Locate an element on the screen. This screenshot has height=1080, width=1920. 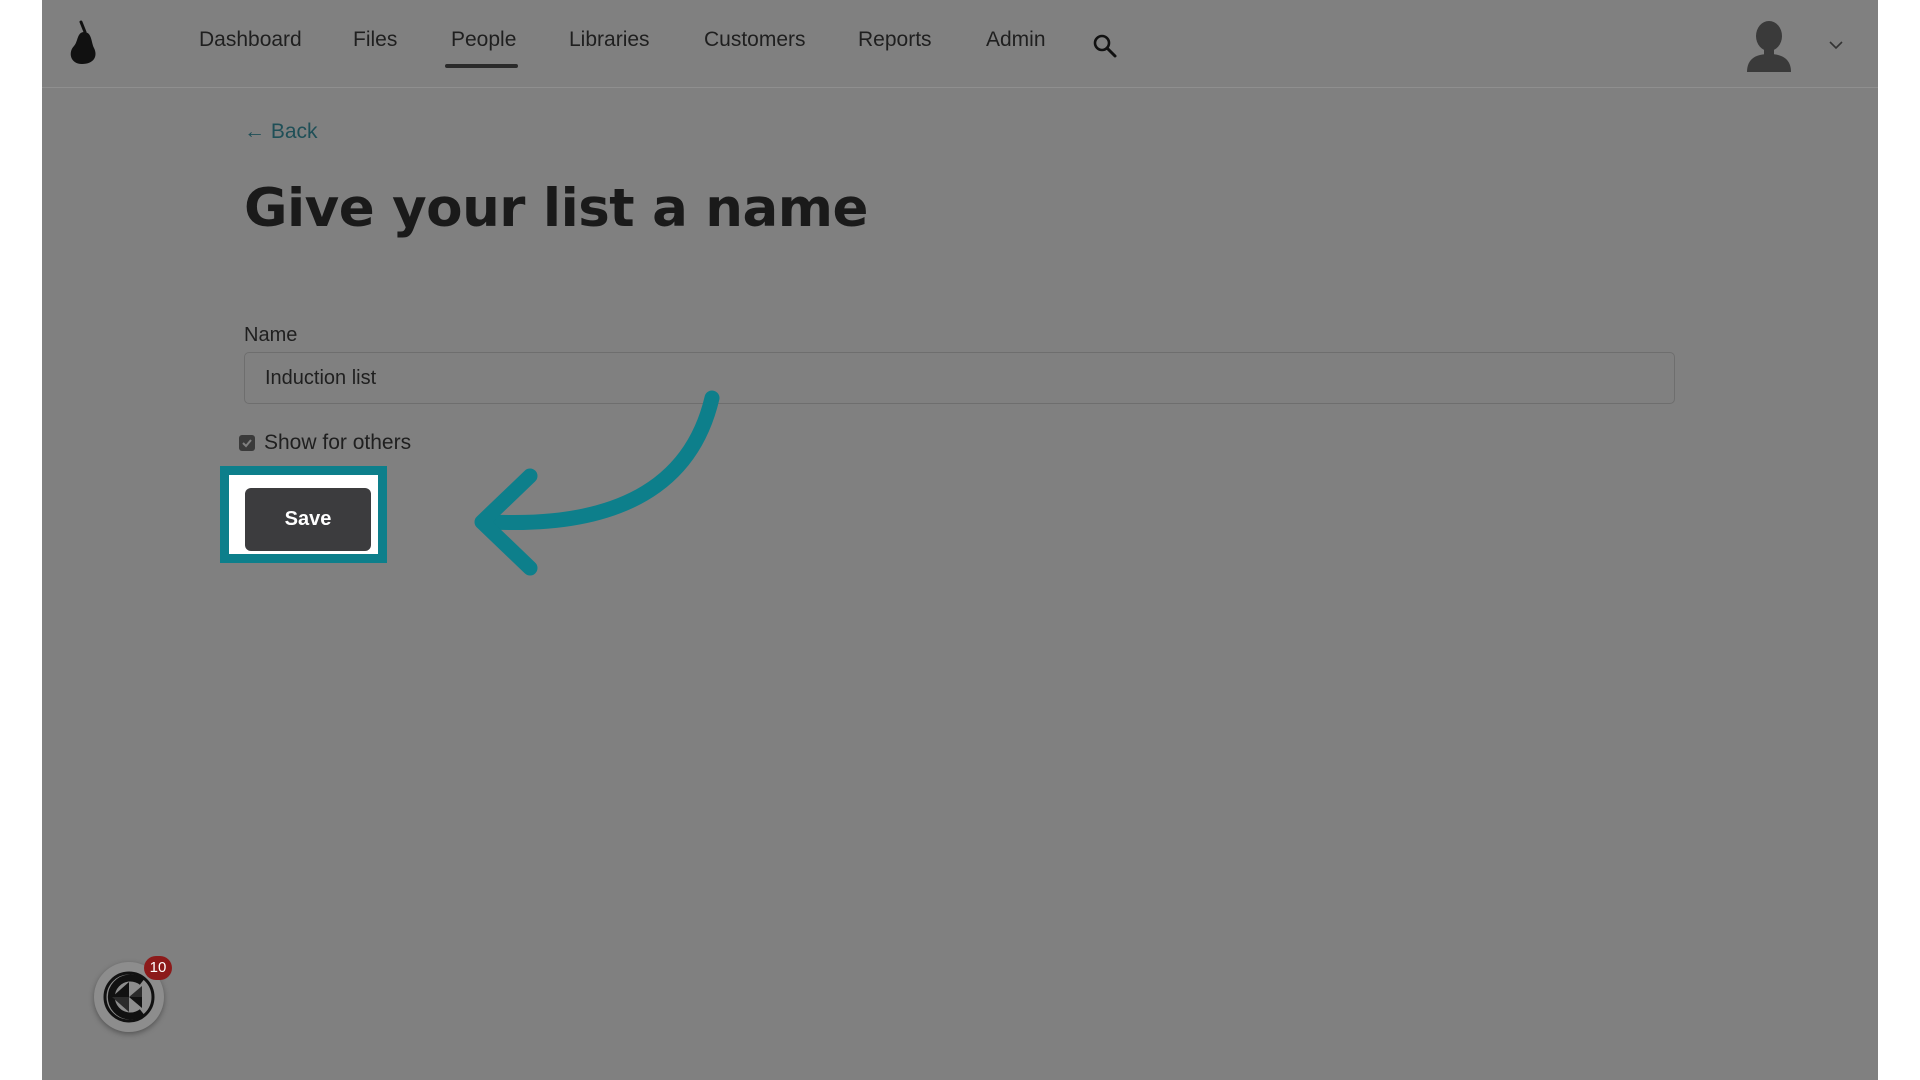
user-avatar-icon is located at coordinates (1769, 45).